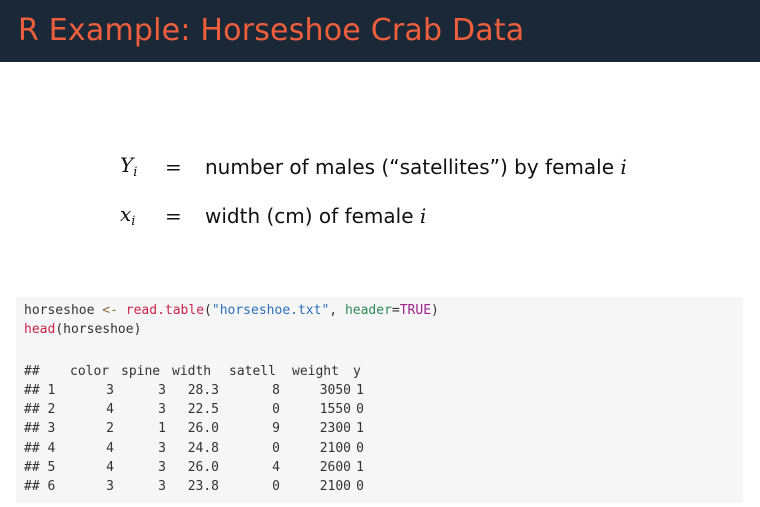 Image resolution: width=760 pixels, height=507 pixels. What do you see at coordinates (335, 410) in the screenshot?
I see `cell-weight: 1550` at bounding box center [335, 410].